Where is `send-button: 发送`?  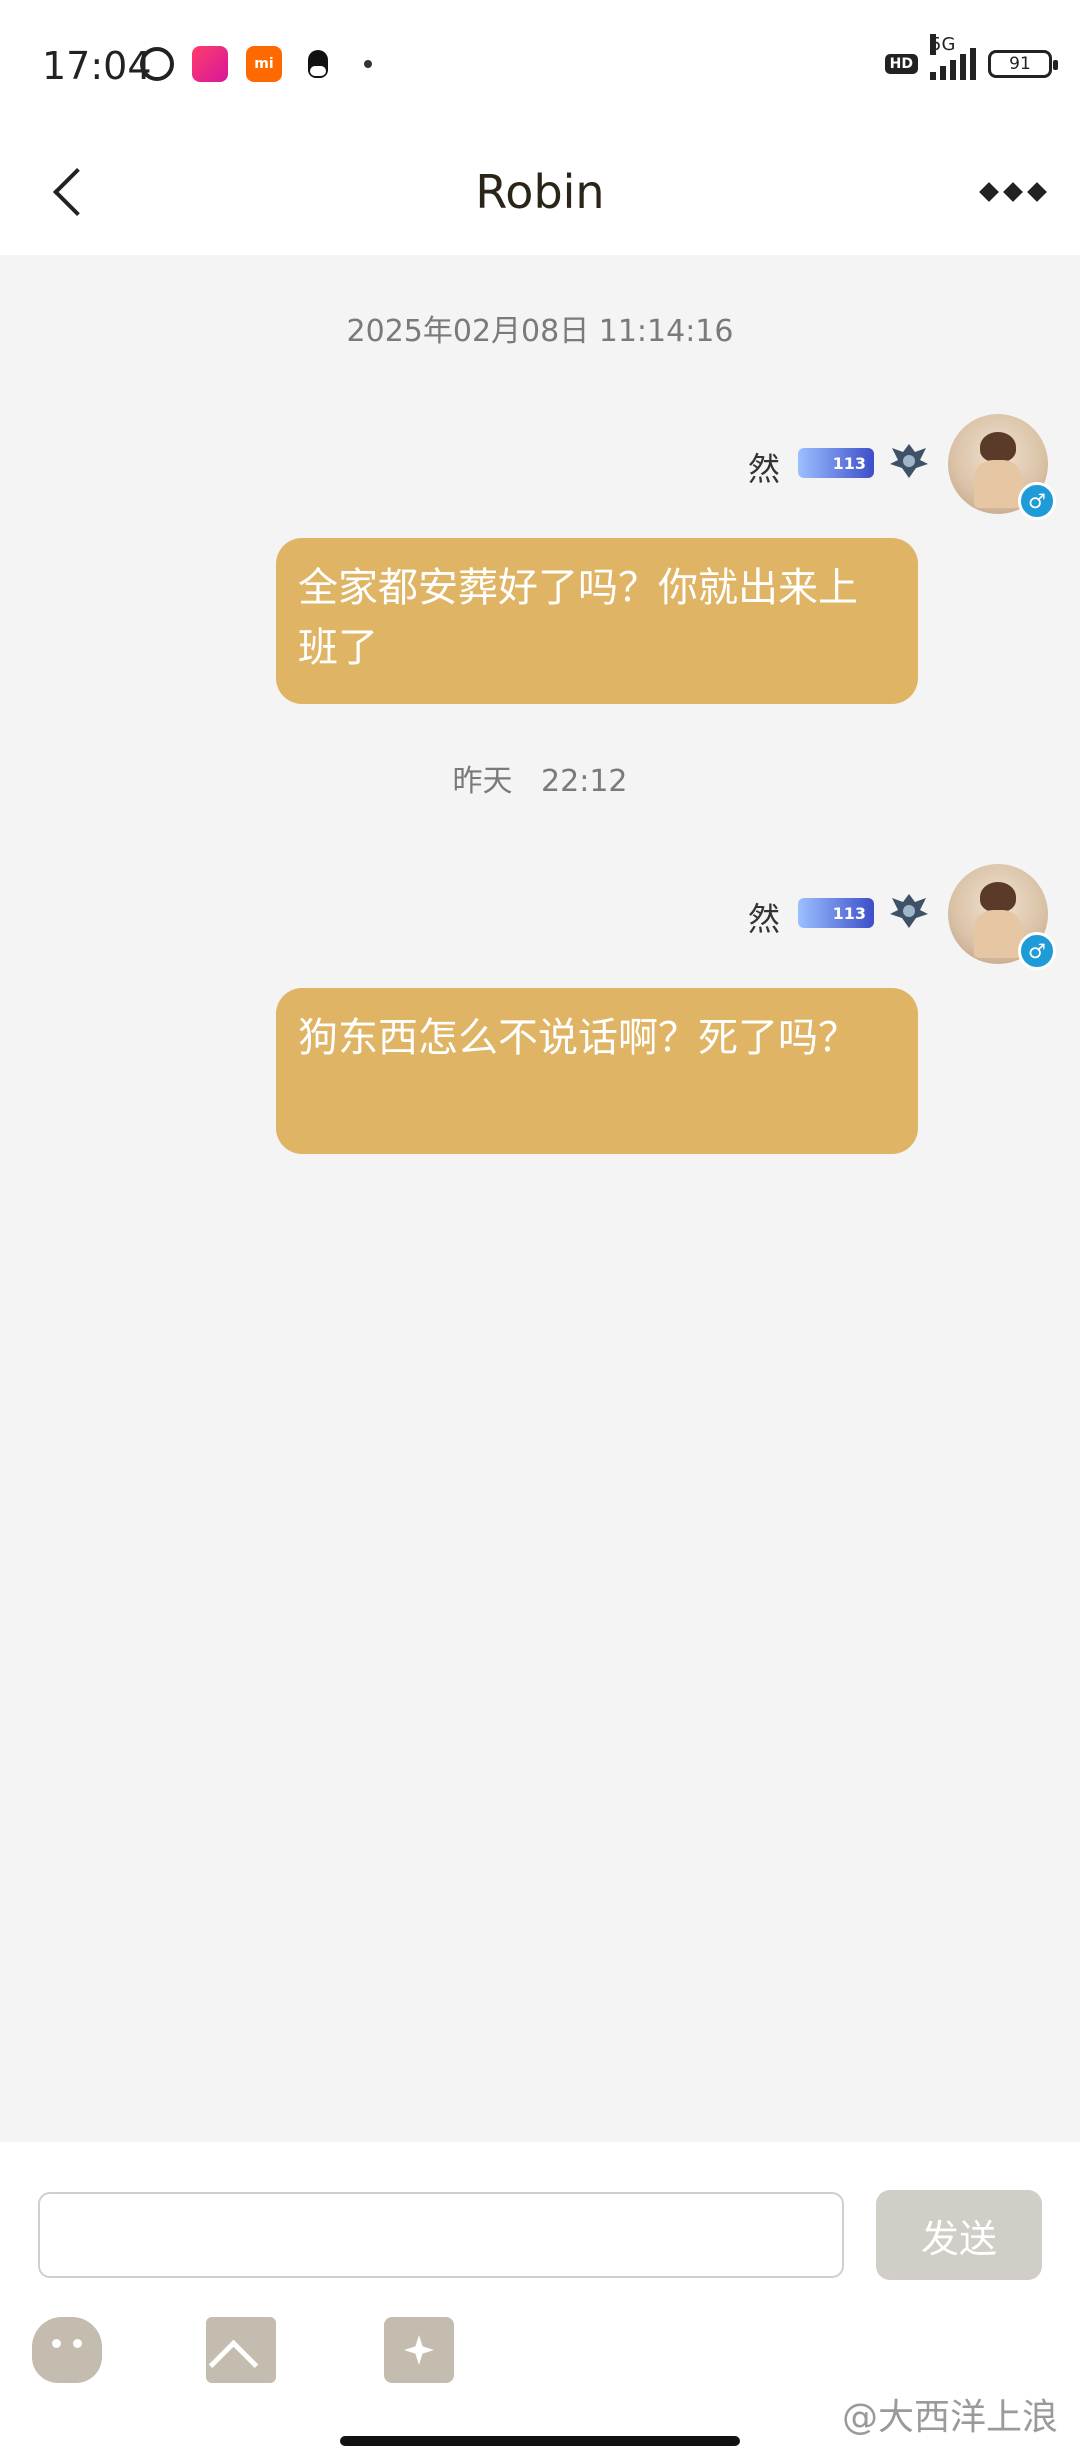 send-button: 发送 is located at coordinates (959, 2235).